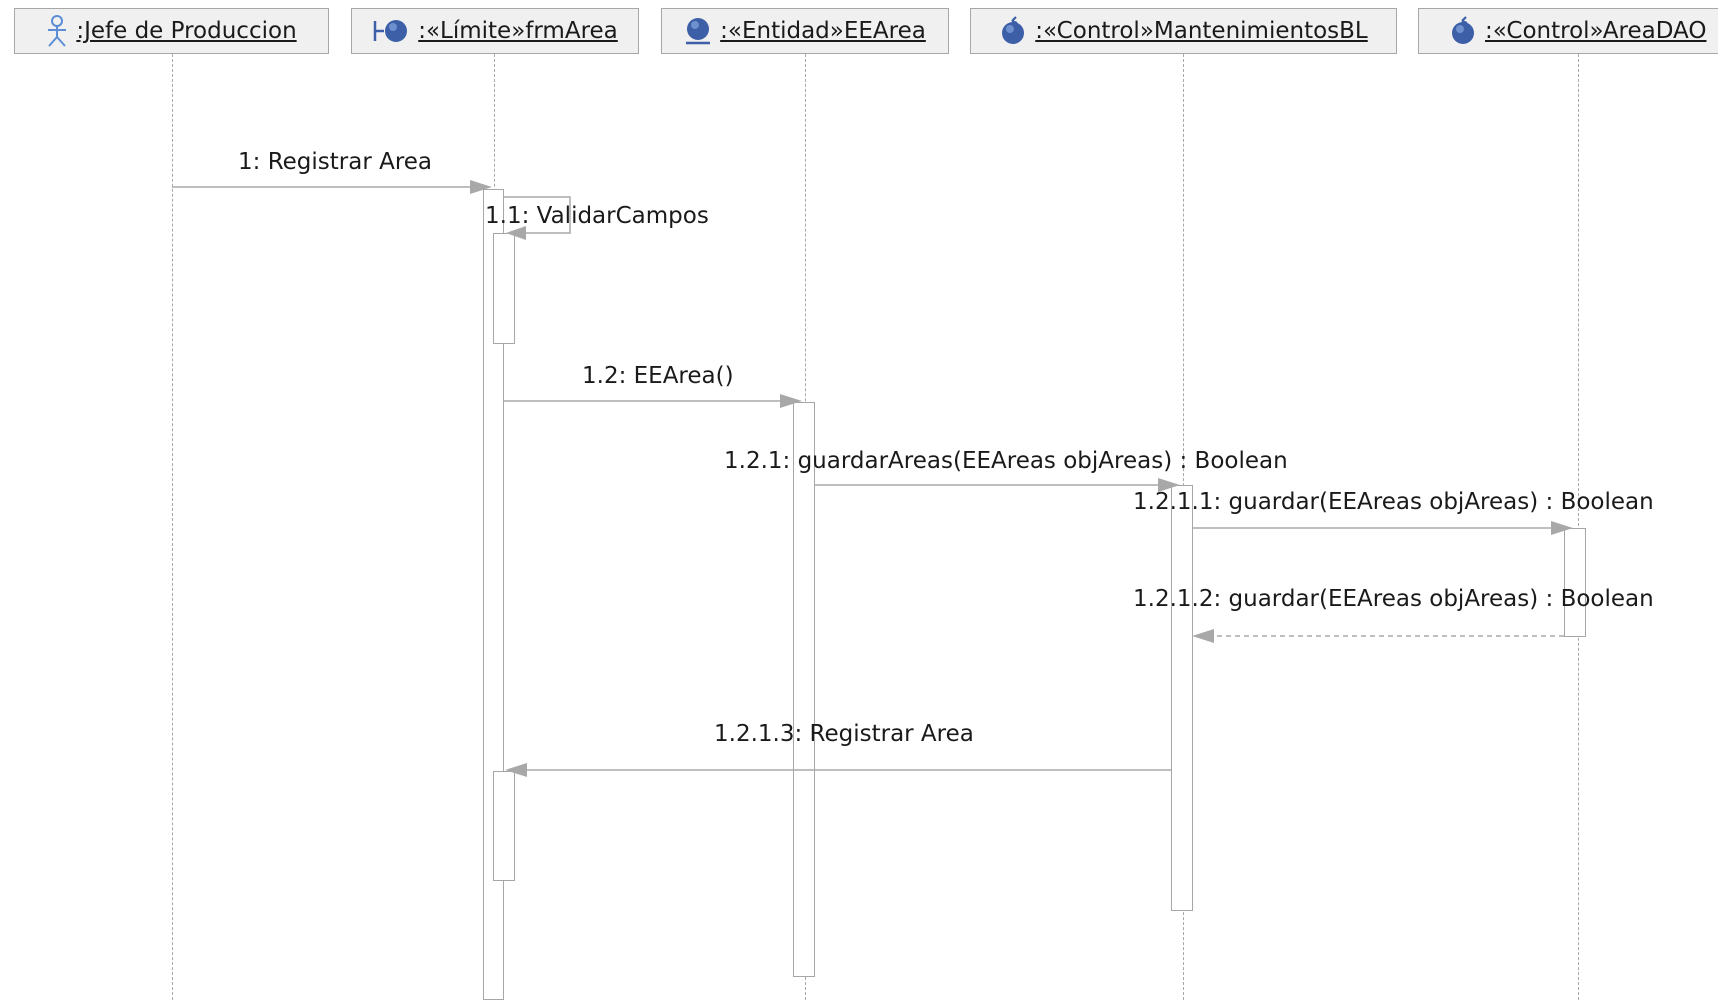  Describe the element at coordinates (597, 216) in the screenshot. I see `message-label-1-1: 1.1: ValidarCampos` at that location.